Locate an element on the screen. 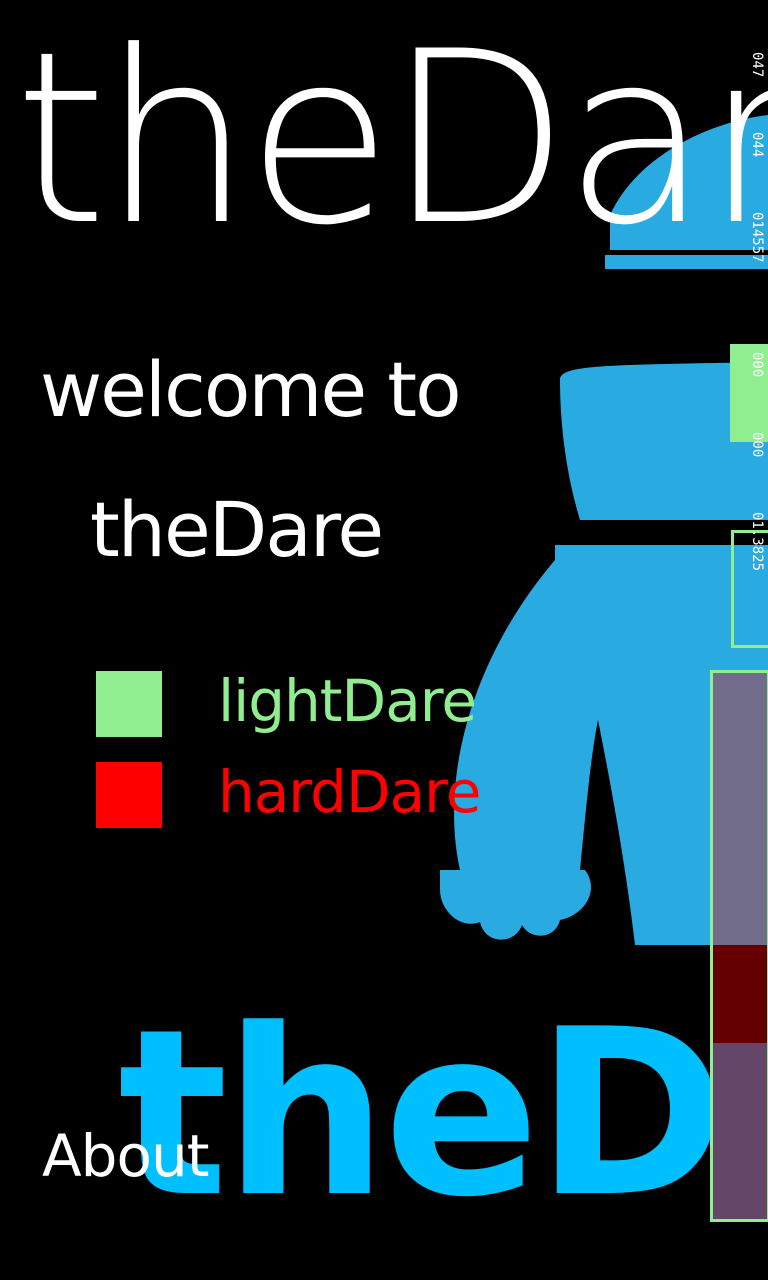 The image size is (768, 1280). debug-value-4: 000 is located at coordinates (757, 365).